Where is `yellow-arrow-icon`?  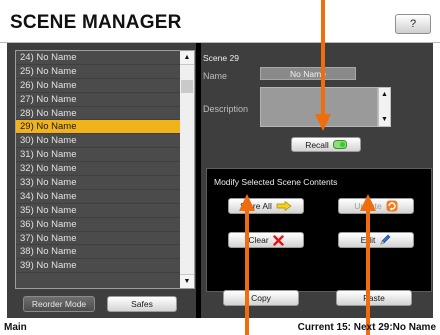
yellow-arrow-icon is located at coordinates (284, 206).